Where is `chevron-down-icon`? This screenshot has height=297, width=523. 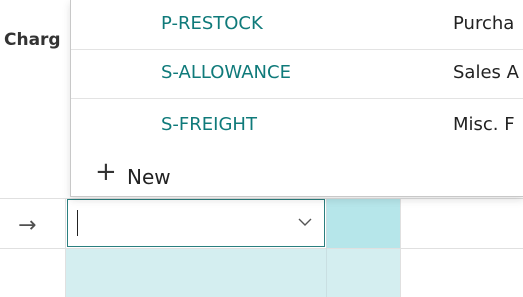
chevron-down-icon is located at coordinates (305, 222).